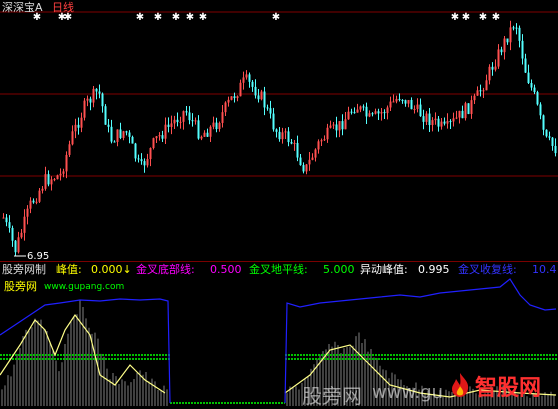 The image size is (558, 409). I want to click on watermark-right: 智股网, so click(508, 388).